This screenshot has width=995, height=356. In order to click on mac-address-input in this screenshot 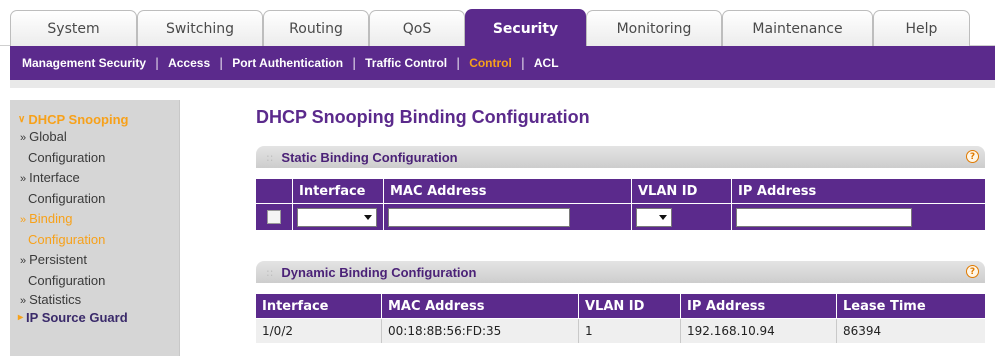, I will do `click(479, 217)`.